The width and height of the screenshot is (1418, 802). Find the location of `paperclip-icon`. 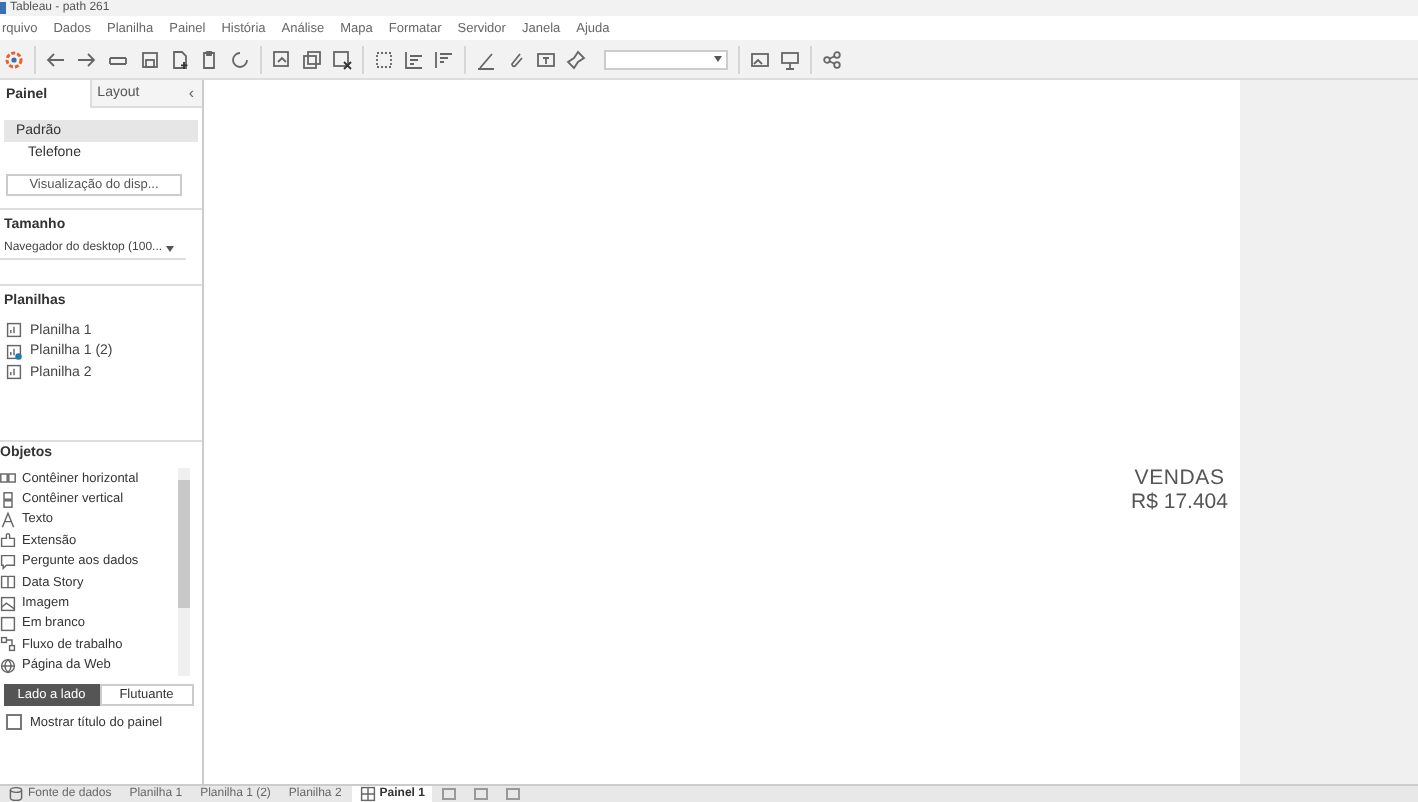

paperclip-icon is located at coordinates (516, 59).